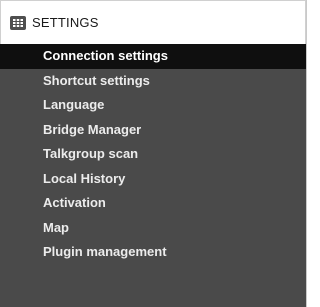 This screenshot has height=307, width=320. What do you see at coordinates (153, 56) in the screenshot?
I see `menu-item-connection-settings: Connection settings` at bounding box center [153, 56].